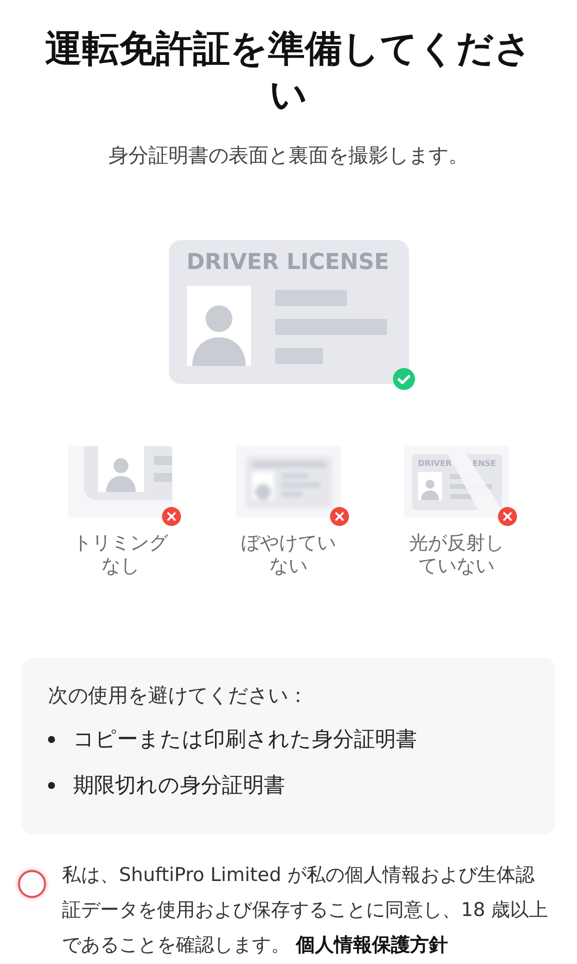  What do you see at coordinates (245, 739) in the screenshot?
I see `warning-item: コピーまたは印刷された身分証明書` at bounding box center [245, 739].